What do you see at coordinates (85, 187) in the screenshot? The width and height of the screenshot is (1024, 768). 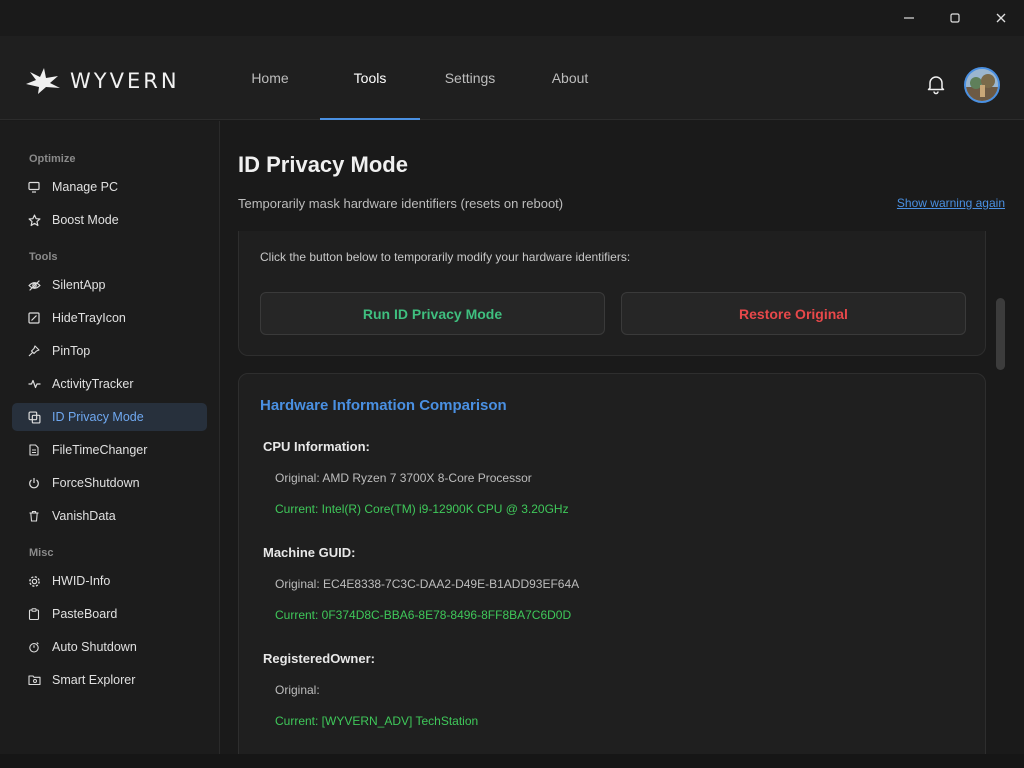 I see `sidebar-item-label: Manage PC` at bounding box center [85, 187].